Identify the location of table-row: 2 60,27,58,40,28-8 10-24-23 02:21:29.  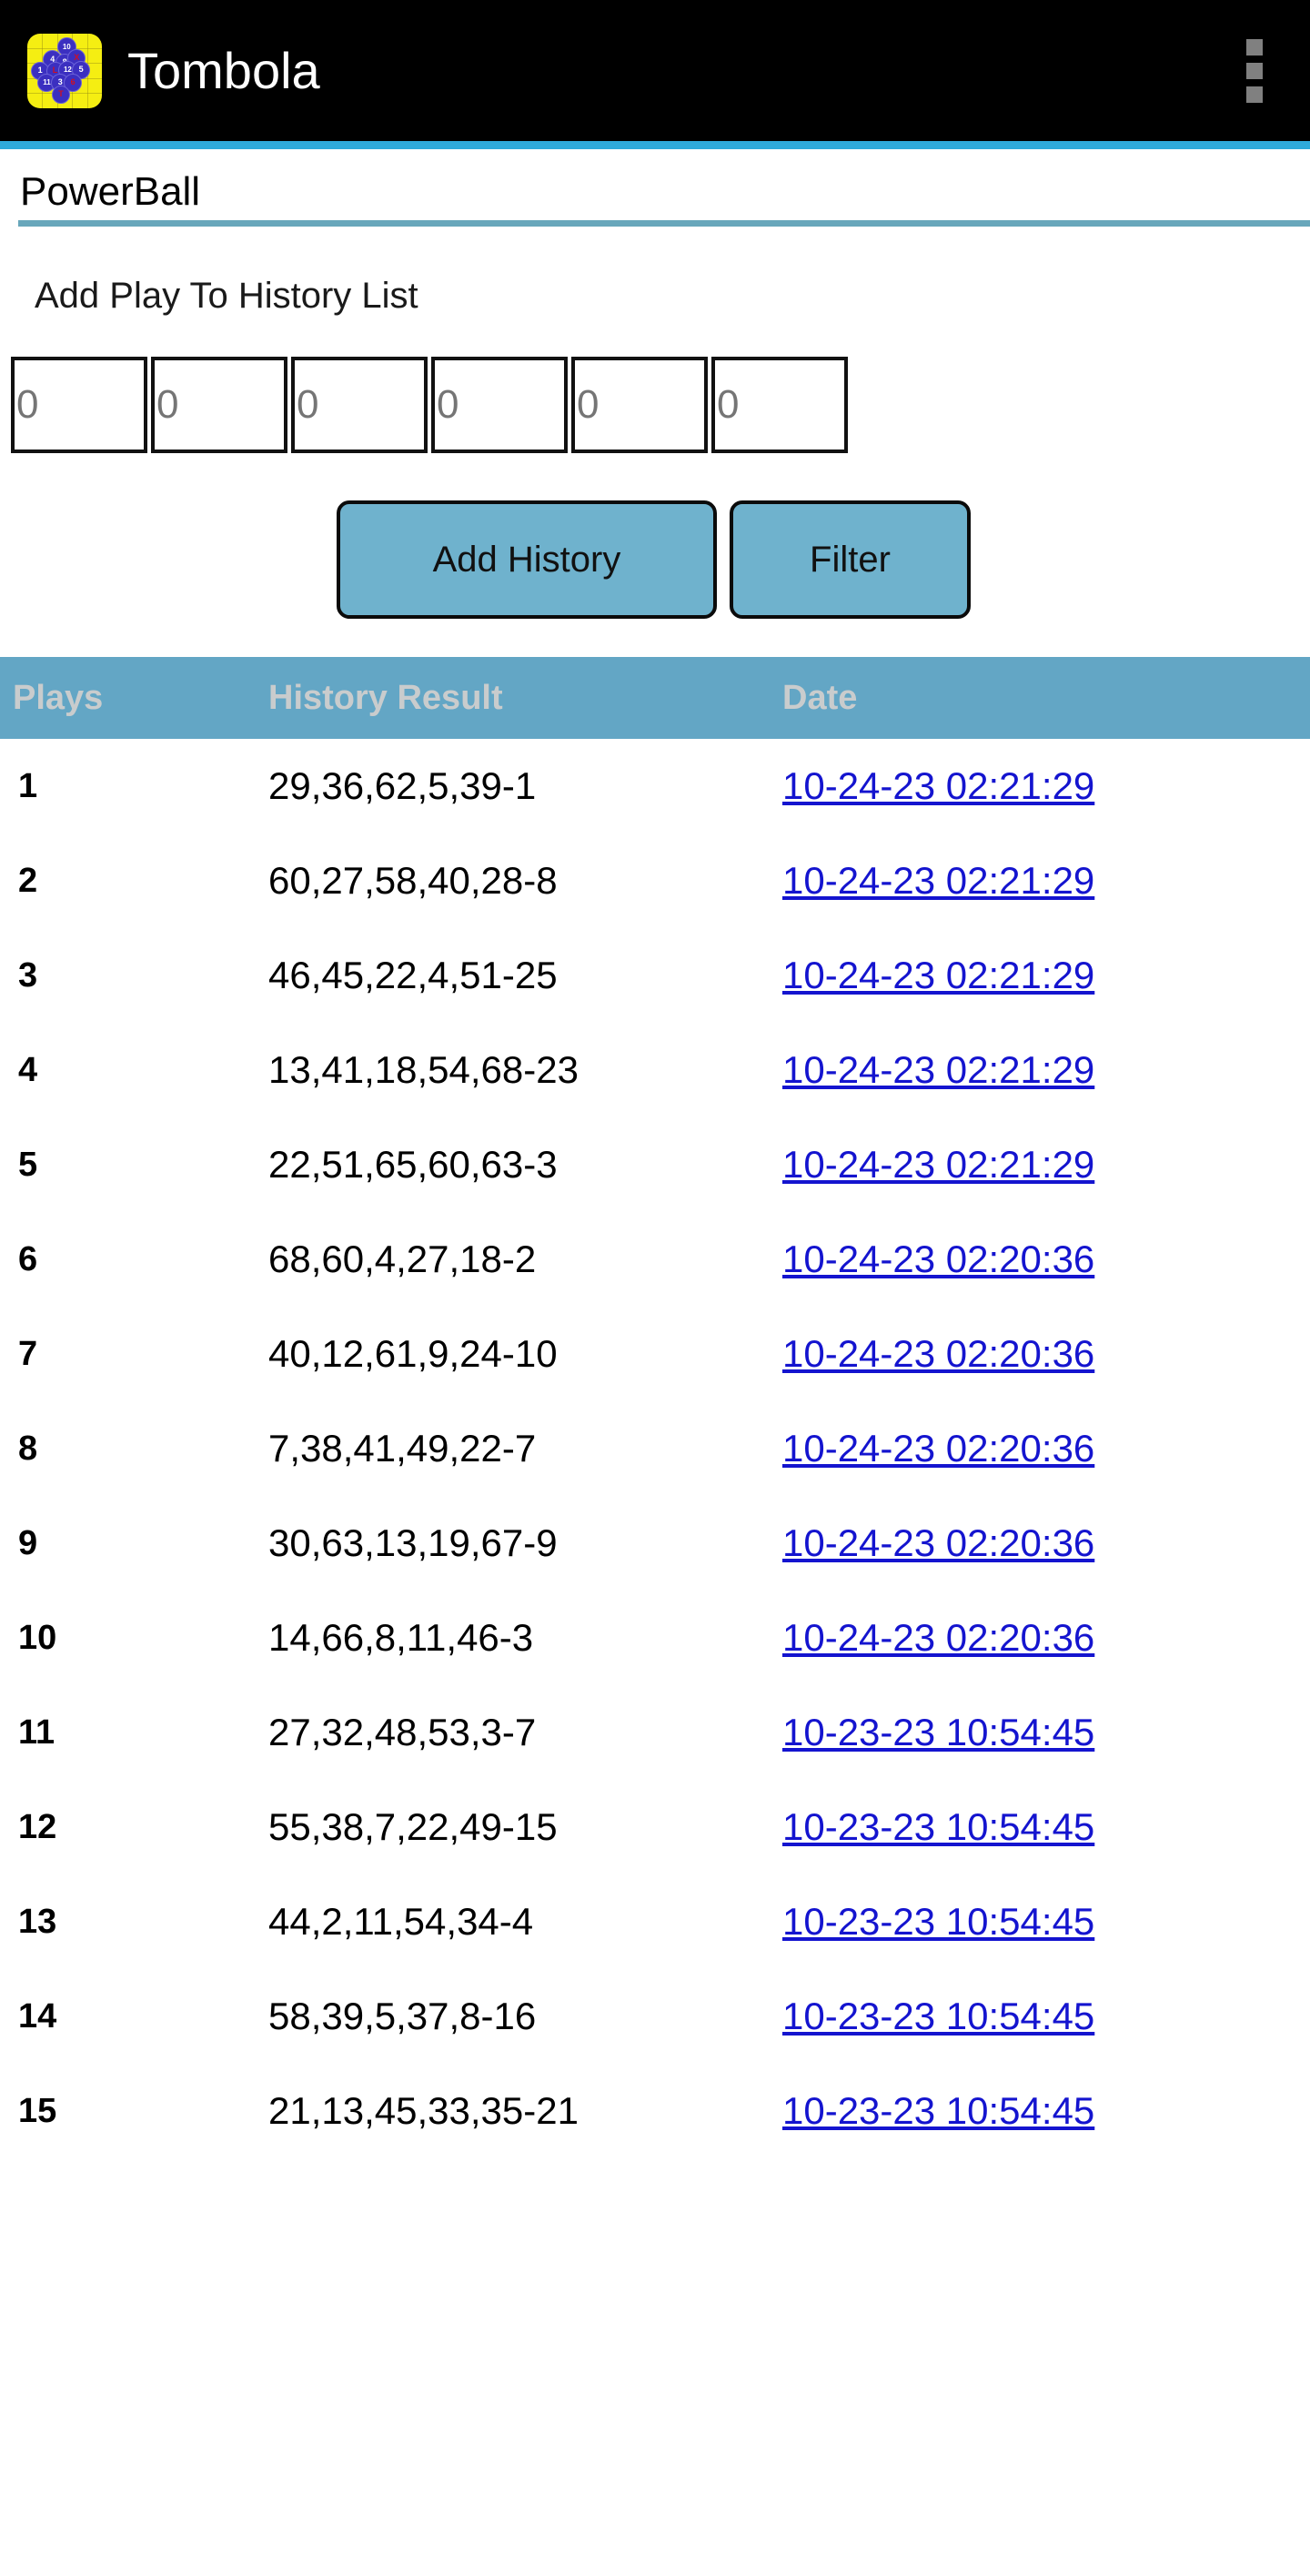
(655, 880).